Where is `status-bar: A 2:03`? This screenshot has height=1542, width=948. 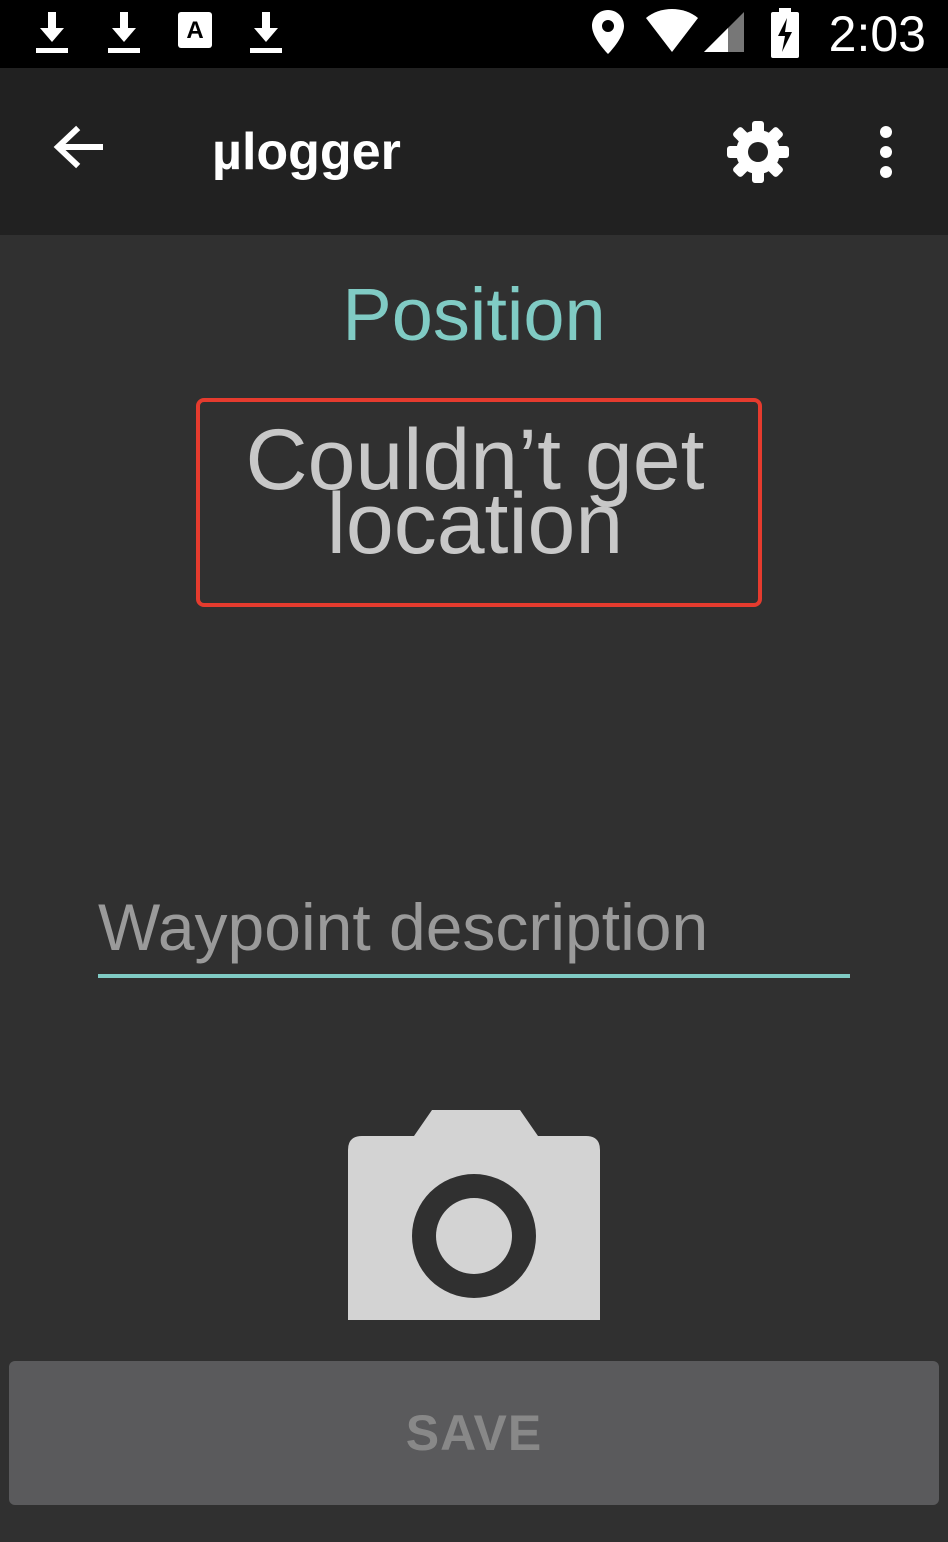 status-bar: A 2:03 is located at coordinates (474, 34).